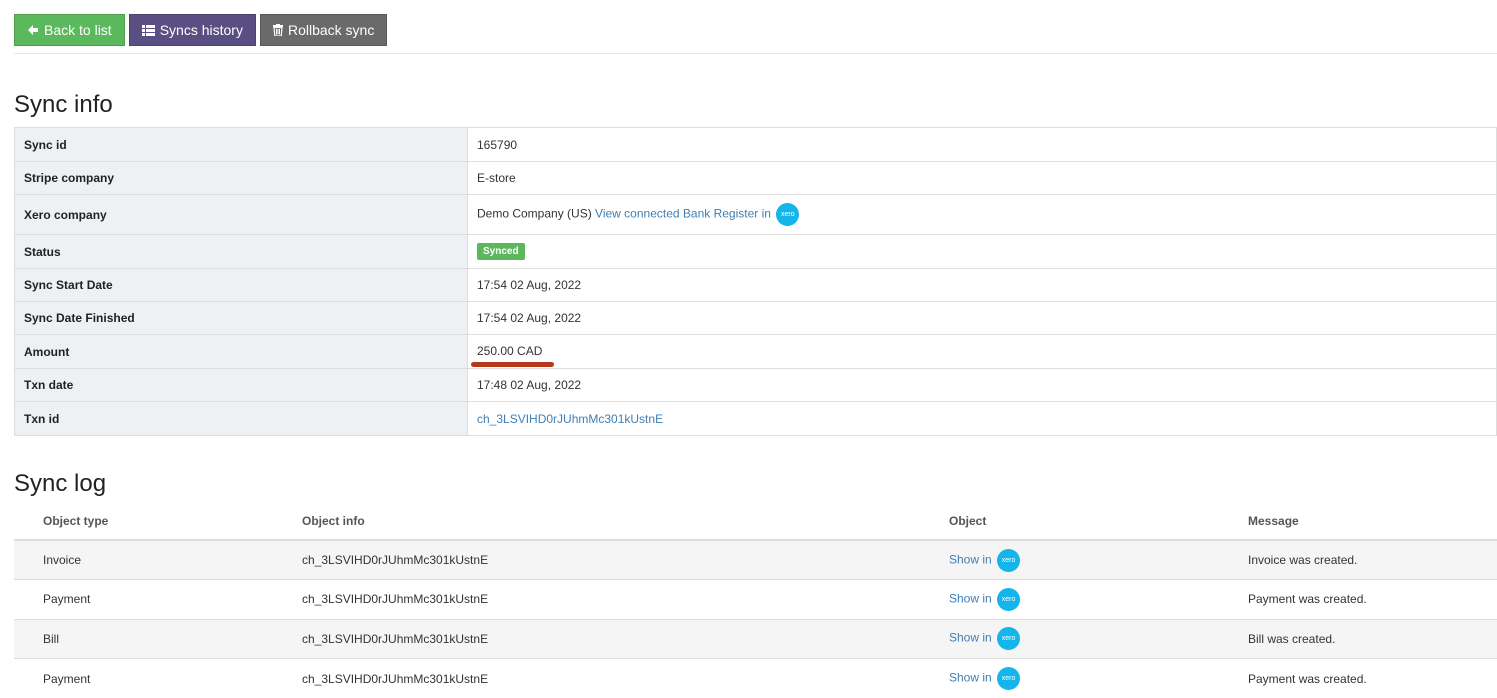 Image resolution: width=1497 pixels, height=698 pixels. I want to click on log-header-row: Object type Object info Object Message, so click(755, 521).